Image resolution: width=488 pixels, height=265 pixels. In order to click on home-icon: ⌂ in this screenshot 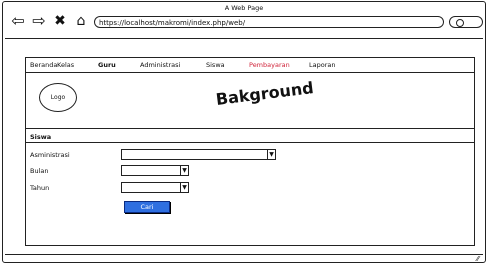, I will do `click(81, 21)`.